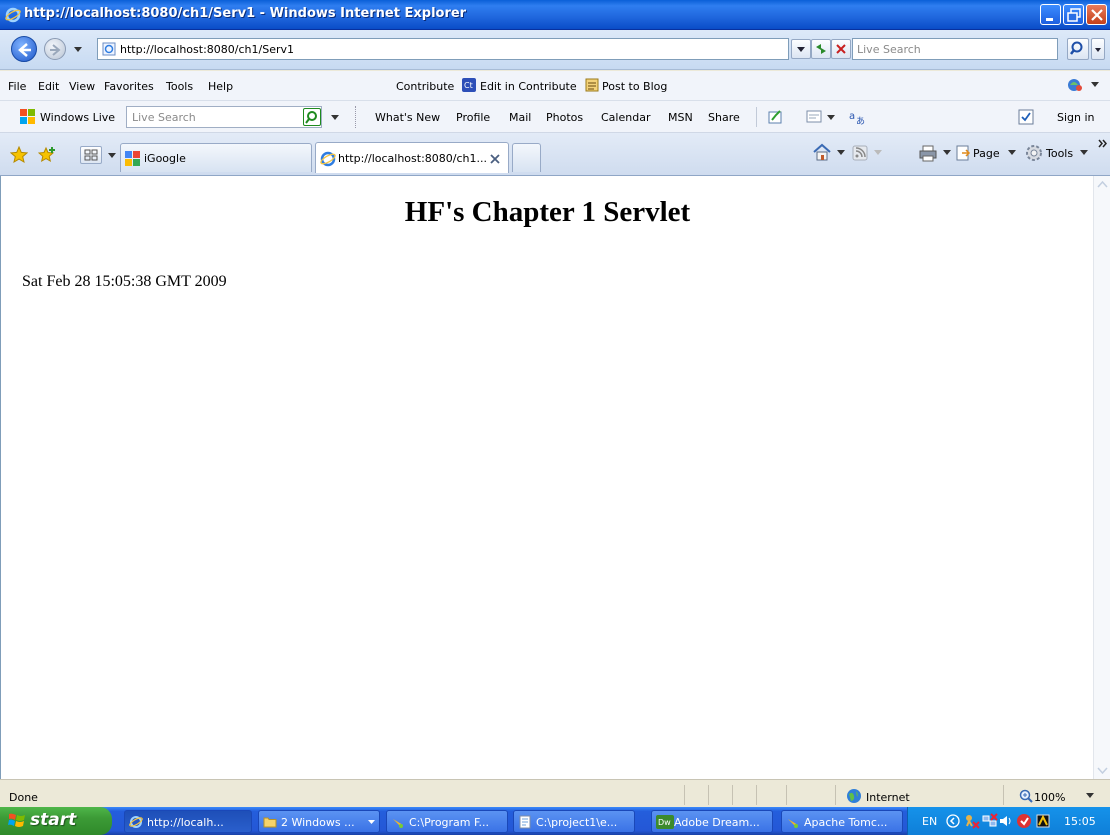  I want to click on msn-link: MSN, so click(680, 117).